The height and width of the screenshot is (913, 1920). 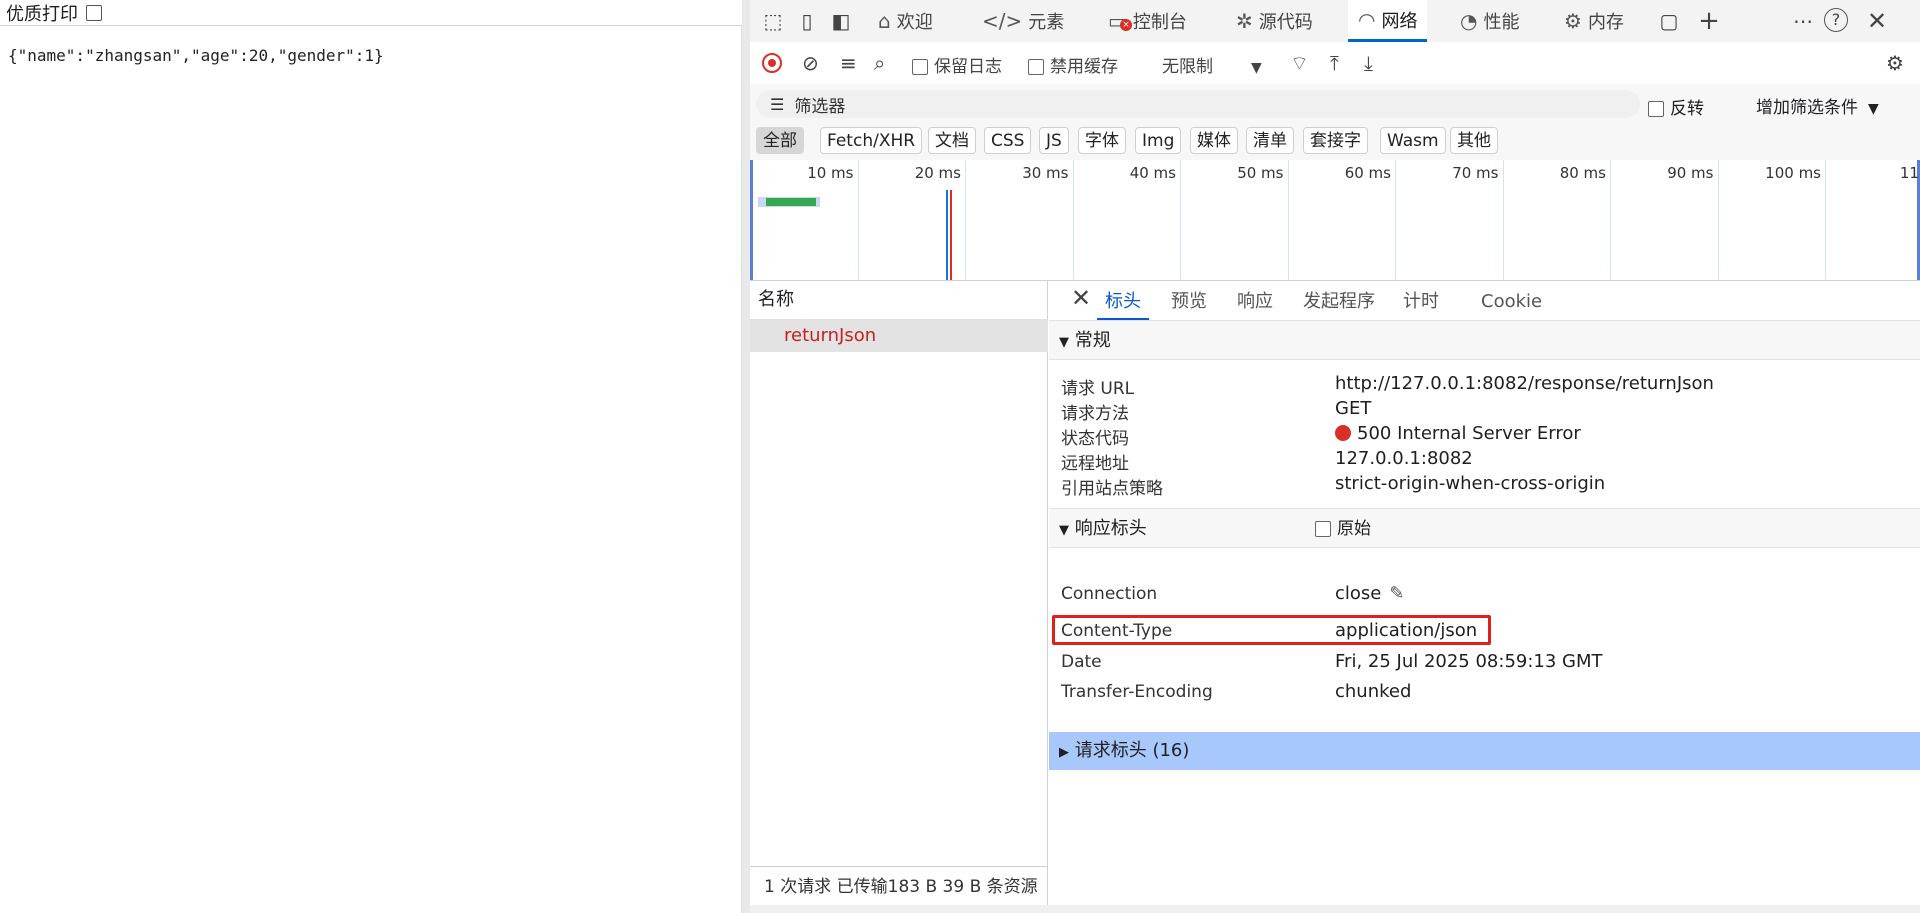 I want to click on tab-network: ◠ 网络, so click(x=1388, y=21).